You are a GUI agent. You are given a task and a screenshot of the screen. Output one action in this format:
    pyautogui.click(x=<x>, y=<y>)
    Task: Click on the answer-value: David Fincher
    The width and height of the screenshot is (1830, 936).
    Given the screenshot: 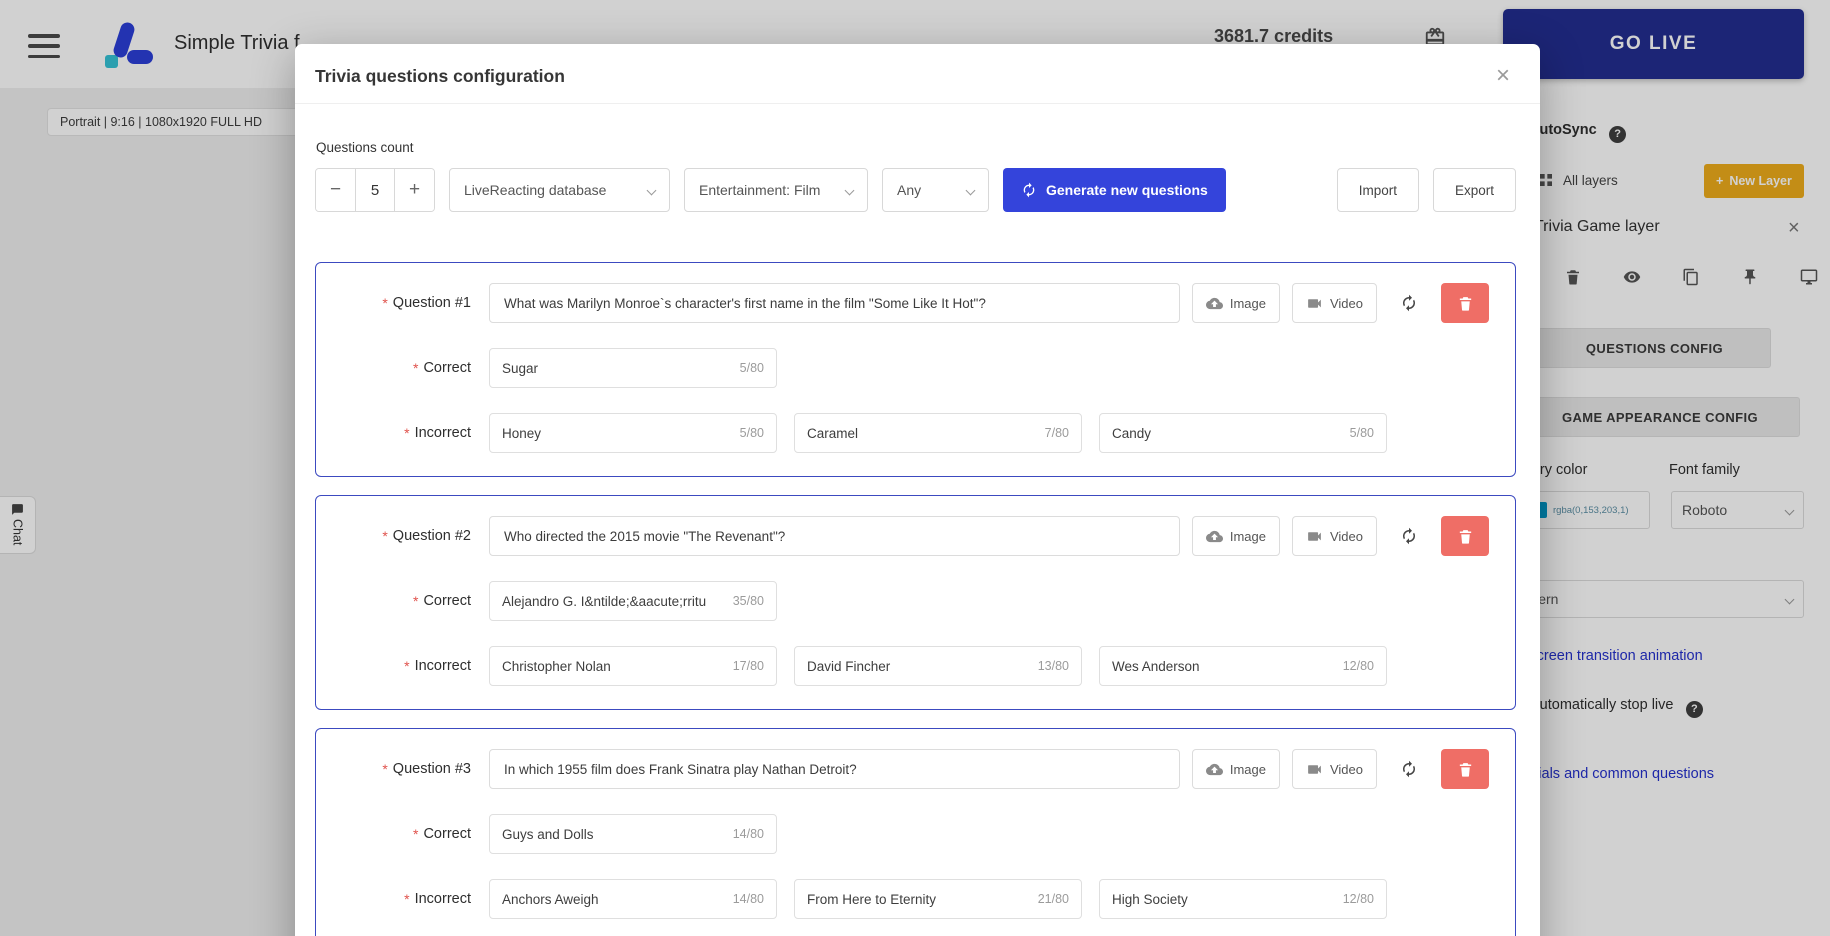 What is the action you would take?
    pyautogui.click(x=849, y=666)
    